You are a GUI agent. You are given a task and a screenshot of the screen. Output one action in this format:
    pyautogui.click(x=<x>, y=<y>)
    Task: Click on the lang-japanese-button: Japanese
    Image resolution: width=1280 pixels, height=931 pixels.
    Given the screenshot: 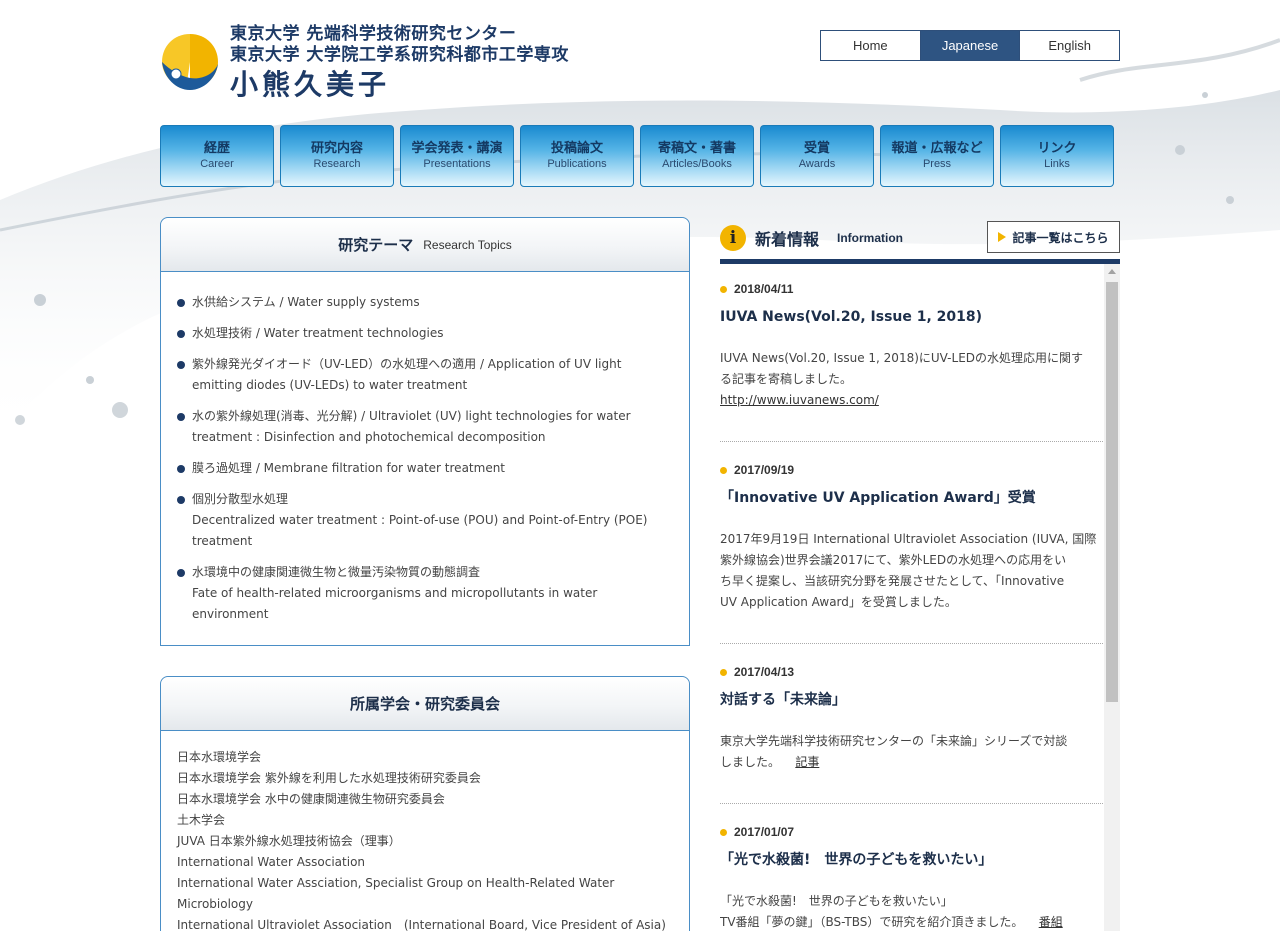 What is the action you would take?
    pyautogui.click(x=970, y=45)
    